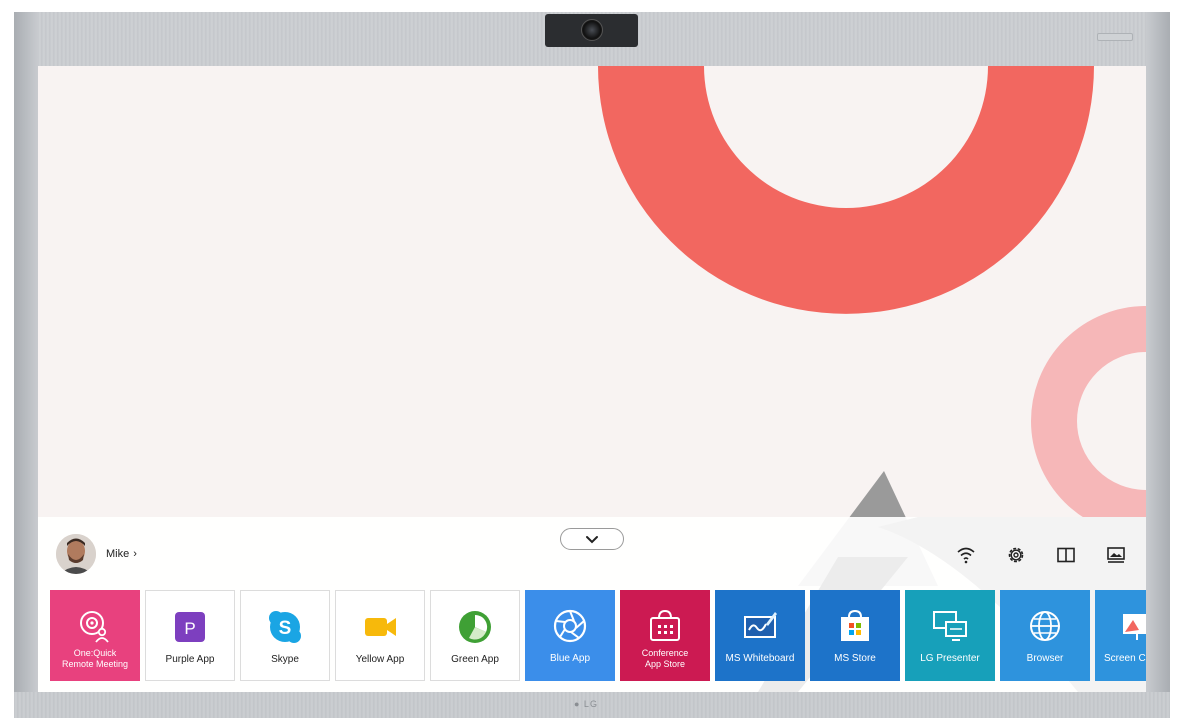 The width and height of the screenshot is (1180, 720). I want to click on user-avatar, so click(76, 554).